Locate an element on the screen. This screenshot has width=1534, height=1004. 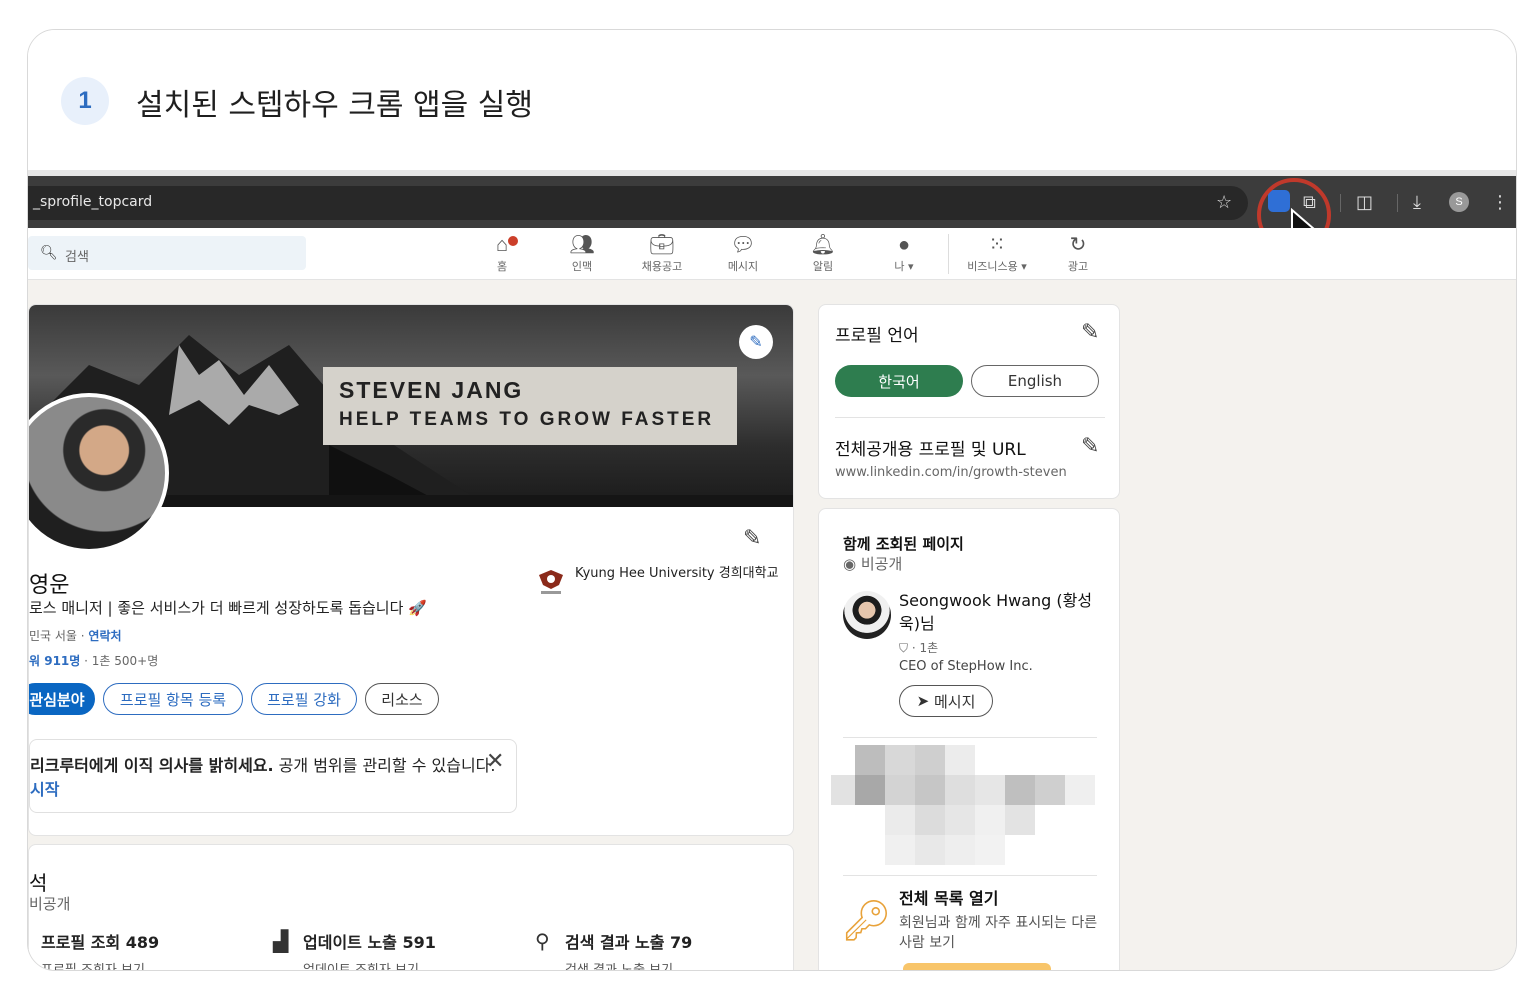
bar-chart-icon: ▟ is located at coordinates (281, 942).